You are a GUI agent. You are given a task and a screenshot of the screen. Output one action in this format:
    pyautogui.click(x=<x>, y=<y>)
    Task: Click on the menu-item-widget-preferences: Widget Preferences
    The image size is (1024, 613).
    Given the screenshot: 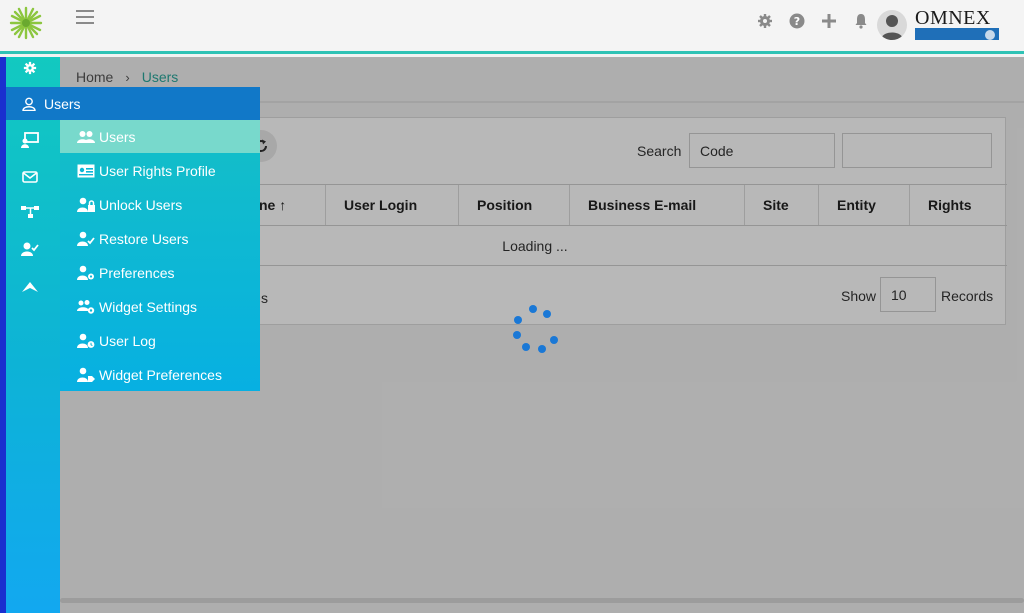 What is the action you would take?
    pyautogui.click(x=160, y=374)
    